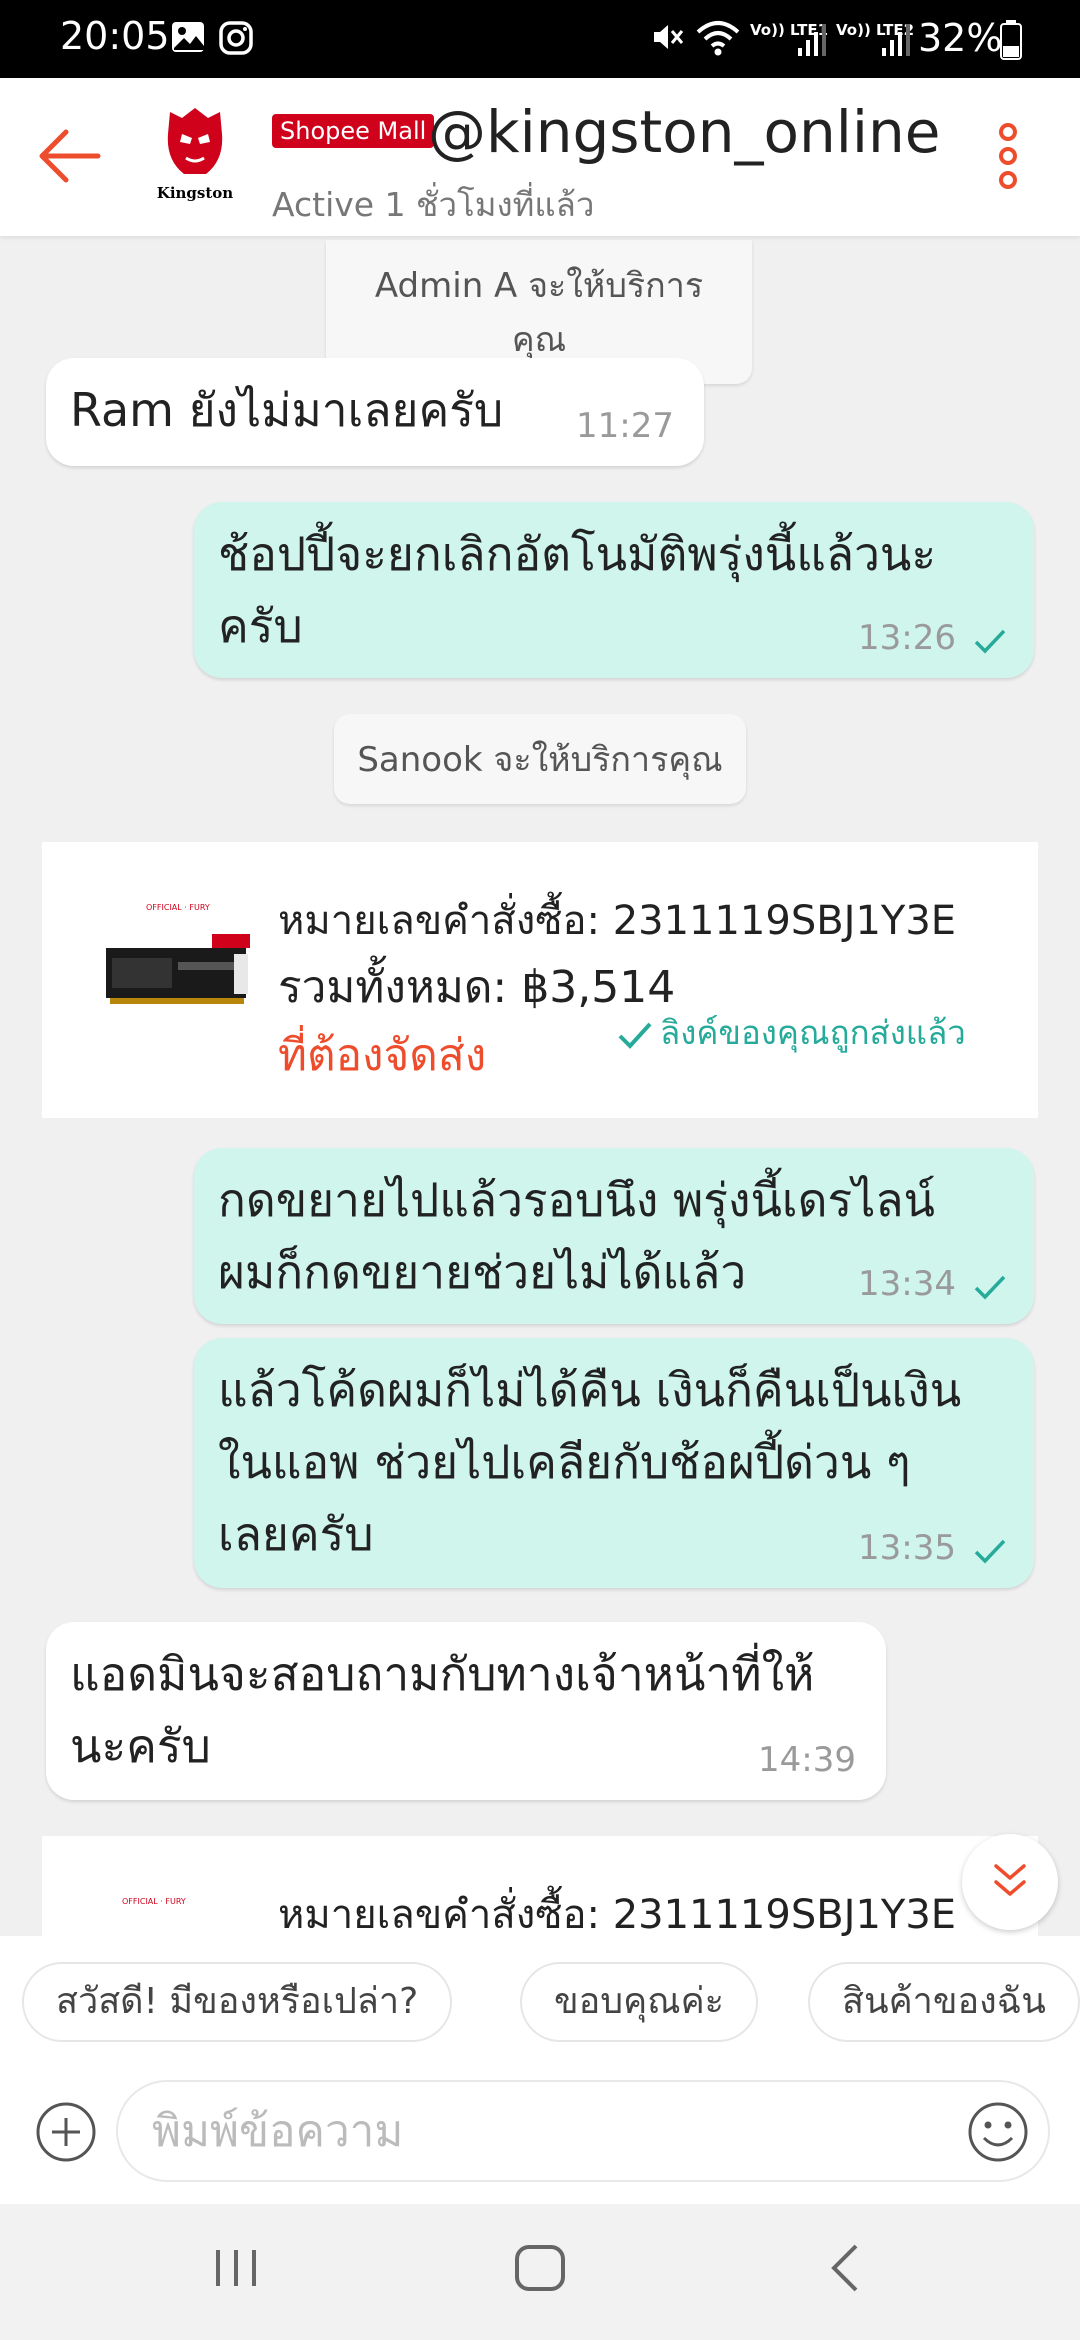  Describe the element at coordinates (907, 638) in the screenshot. I see `message-time: 13:26` at that location.